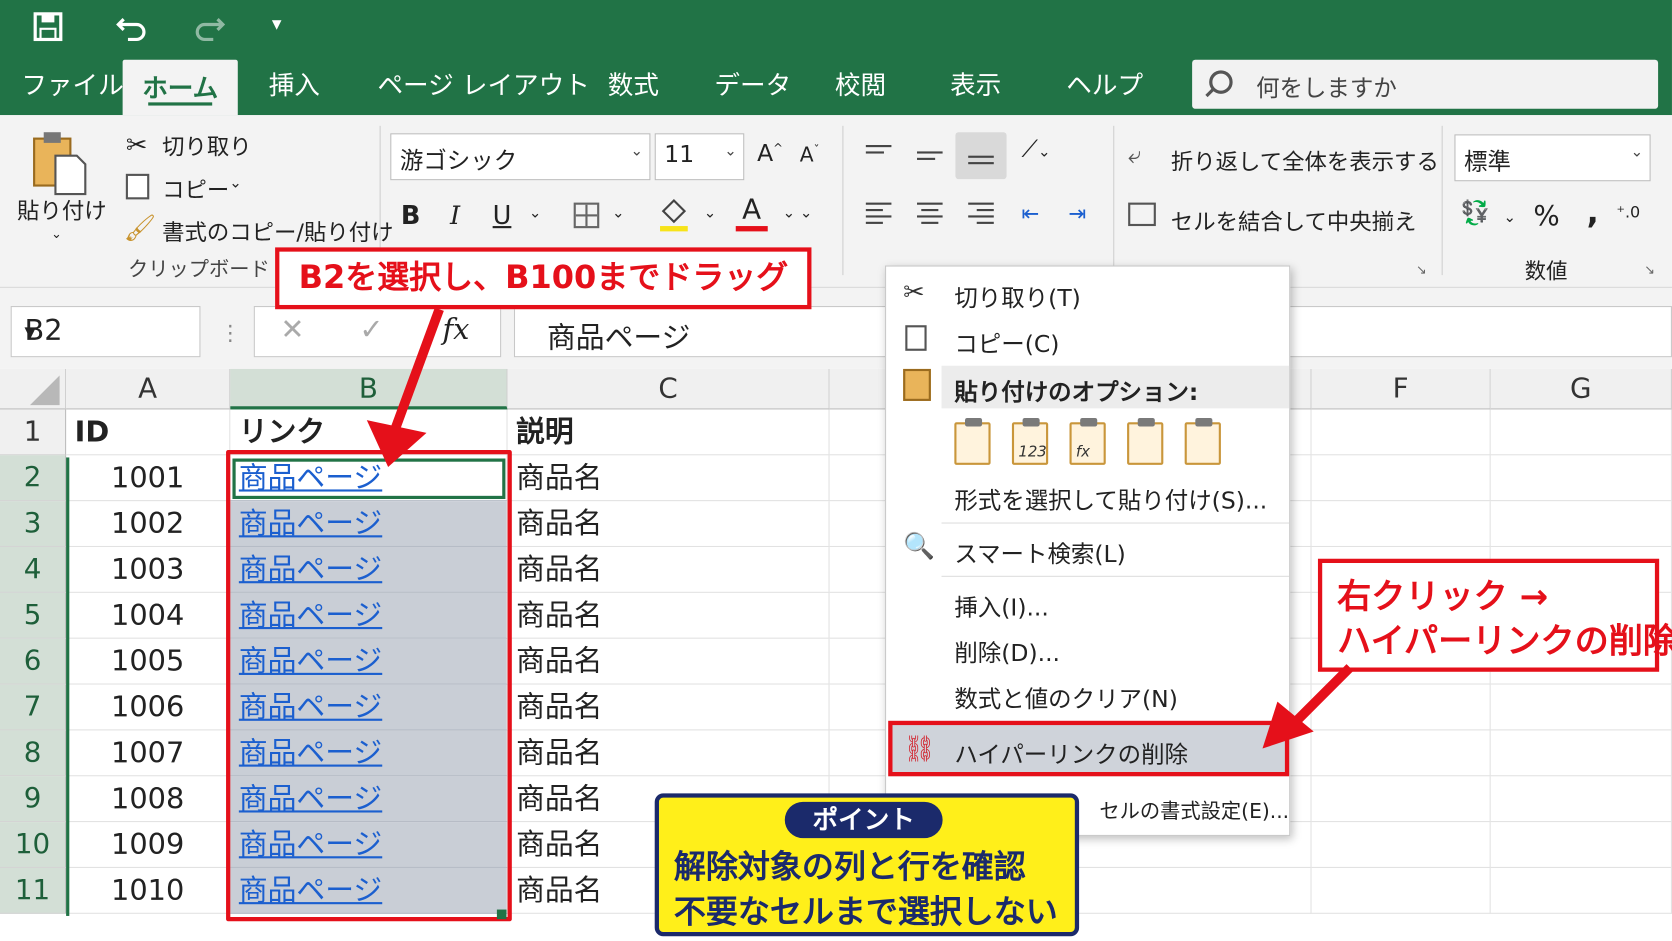 The width and height of the screenshot is (1672, 941). I want to click on fill-color-icon, so click(674, 216).